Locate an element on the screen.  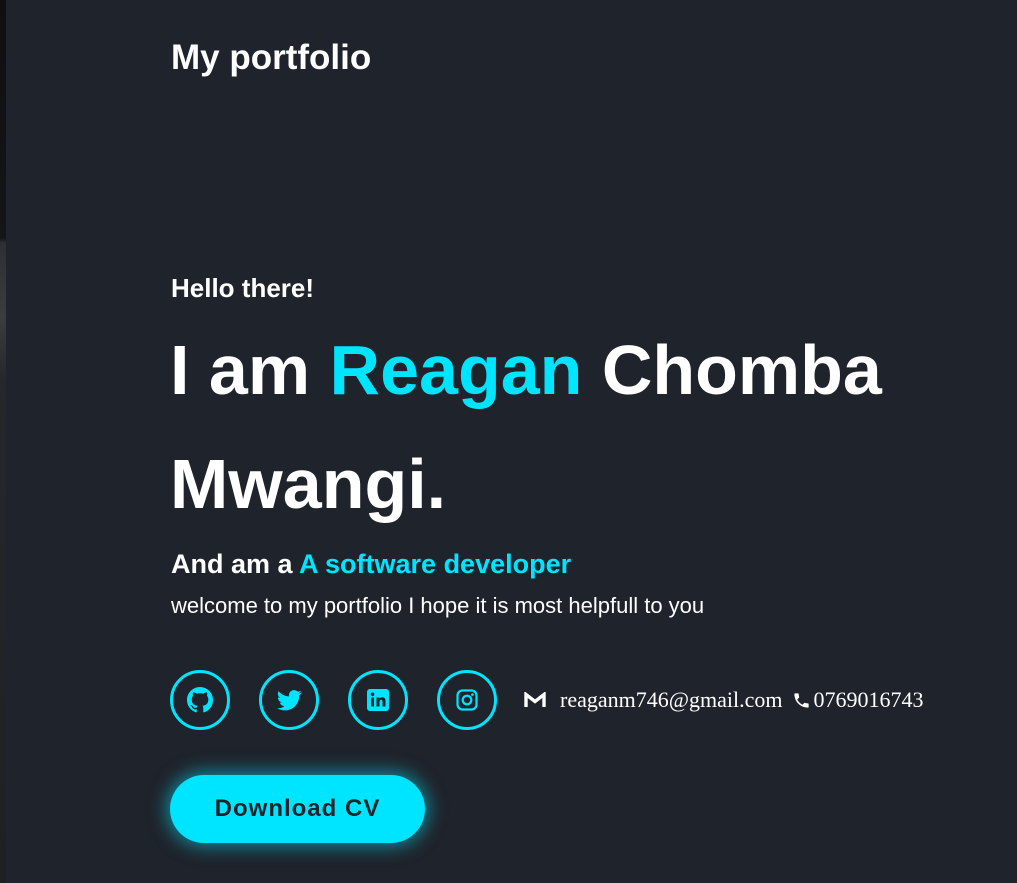
email-address: reaganm746@gmail.com is located at coordinates (671, 700).